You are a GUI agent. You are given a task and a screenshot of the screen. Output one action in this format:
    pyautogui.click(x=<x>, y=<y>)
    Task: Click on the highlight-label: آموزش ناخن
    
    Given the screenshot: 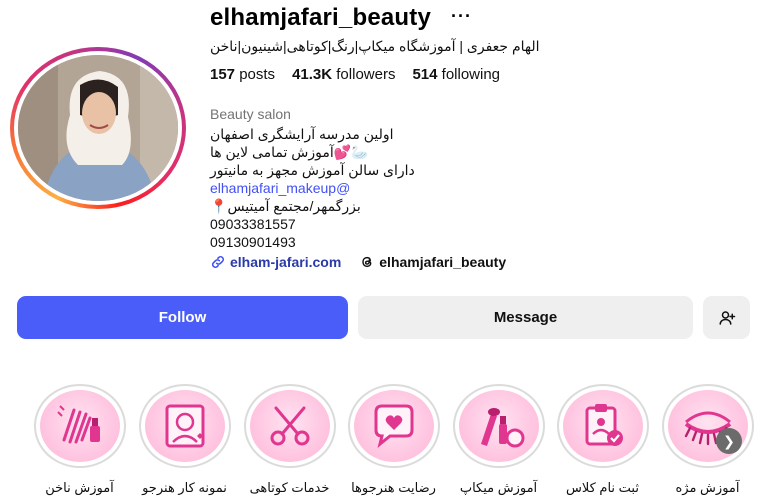 What is the action you would take?
    pyautogui.click(x=79, y=487)
    